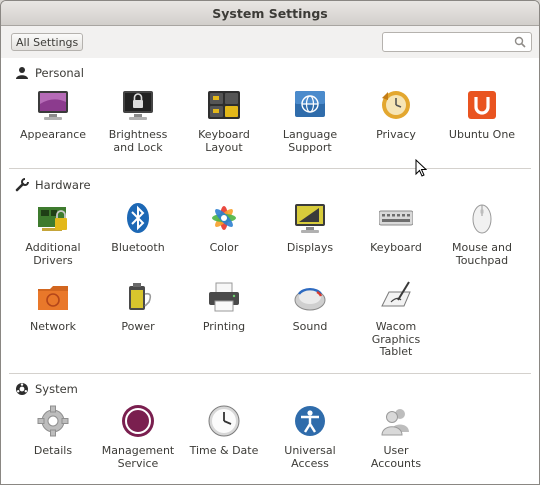 This screenshot has width=540, height=485. I want to click on management-service-item: Management Service, so click(138, 437).